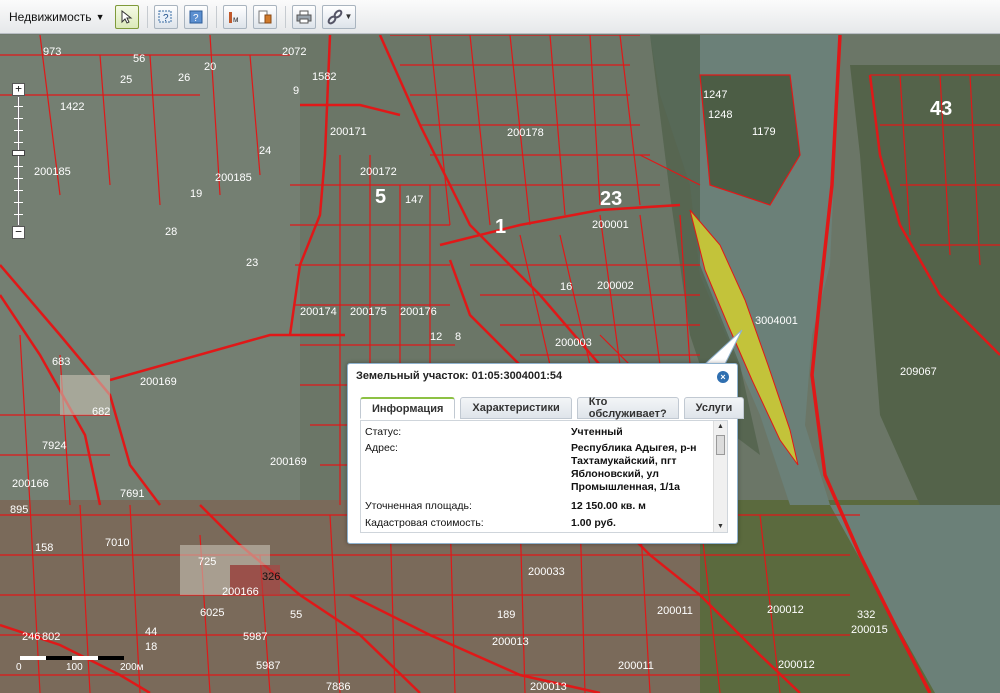 The height and width of the screenshot is (693, 1000). Describe the element at coordinates (18, 232) in the screenshot. I see `zoom-out-button: −` at that location.